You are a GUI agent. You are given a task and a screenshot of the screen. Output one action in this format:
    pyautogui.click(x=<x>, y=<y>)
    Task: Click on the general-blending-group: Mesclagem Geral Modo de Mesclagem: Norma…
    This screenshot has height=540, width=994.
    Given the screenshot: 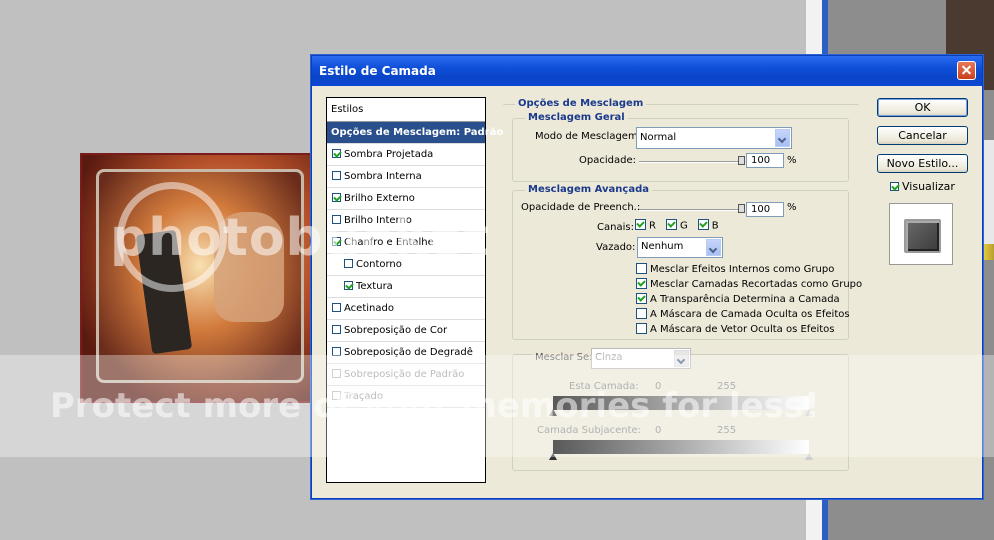 What is the action you would take?
    pyautogui.click(x=680, y=147)
    